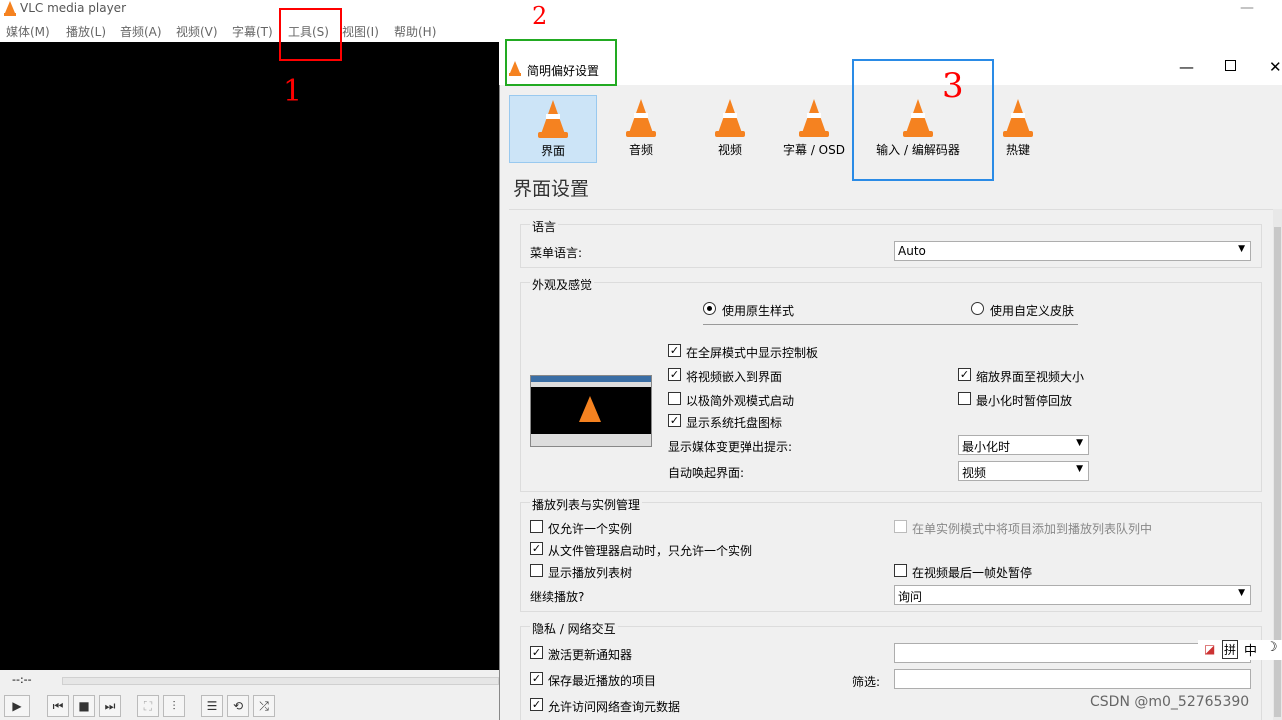 This screenshot has height=720, width=1282. What do you see at coordinates (866, 682) in the screenshot?
I see `filter-label: 筛选:` at bounding box center [866, 682].